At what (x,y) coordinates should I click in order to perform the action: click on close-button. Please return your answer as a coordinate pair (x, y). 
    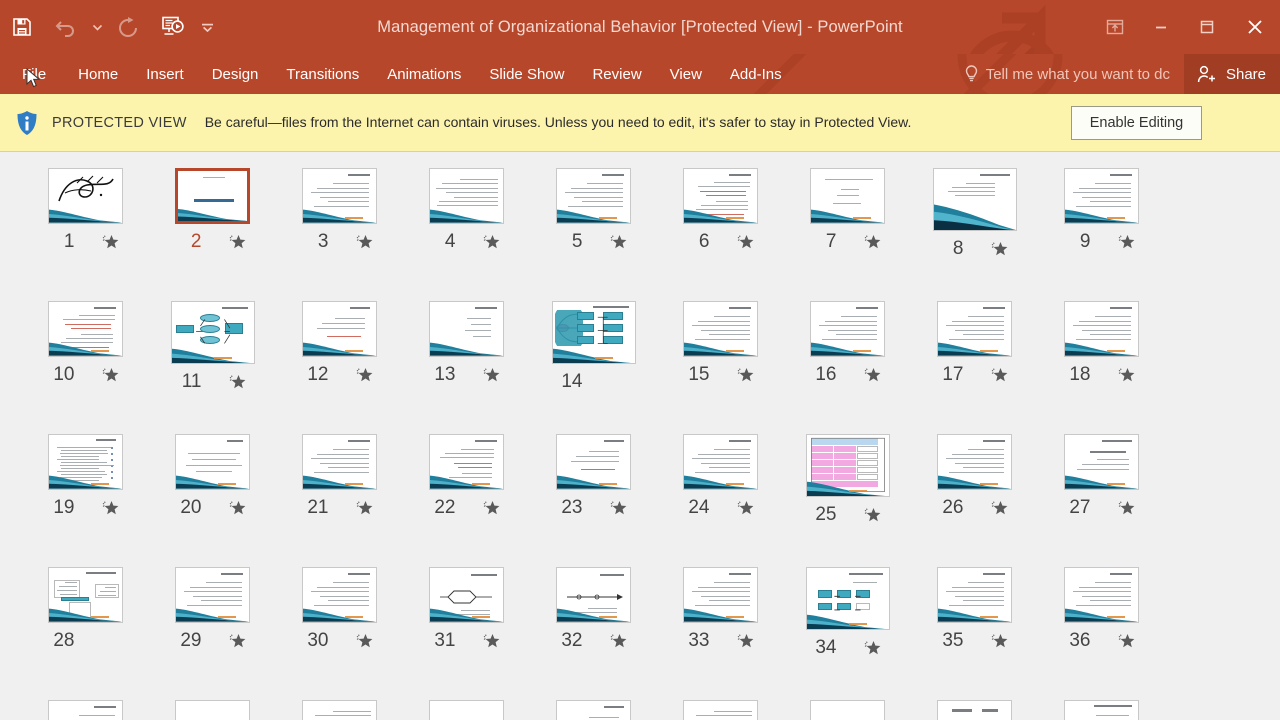
    Looking at the image, I should click on (1255, 27).